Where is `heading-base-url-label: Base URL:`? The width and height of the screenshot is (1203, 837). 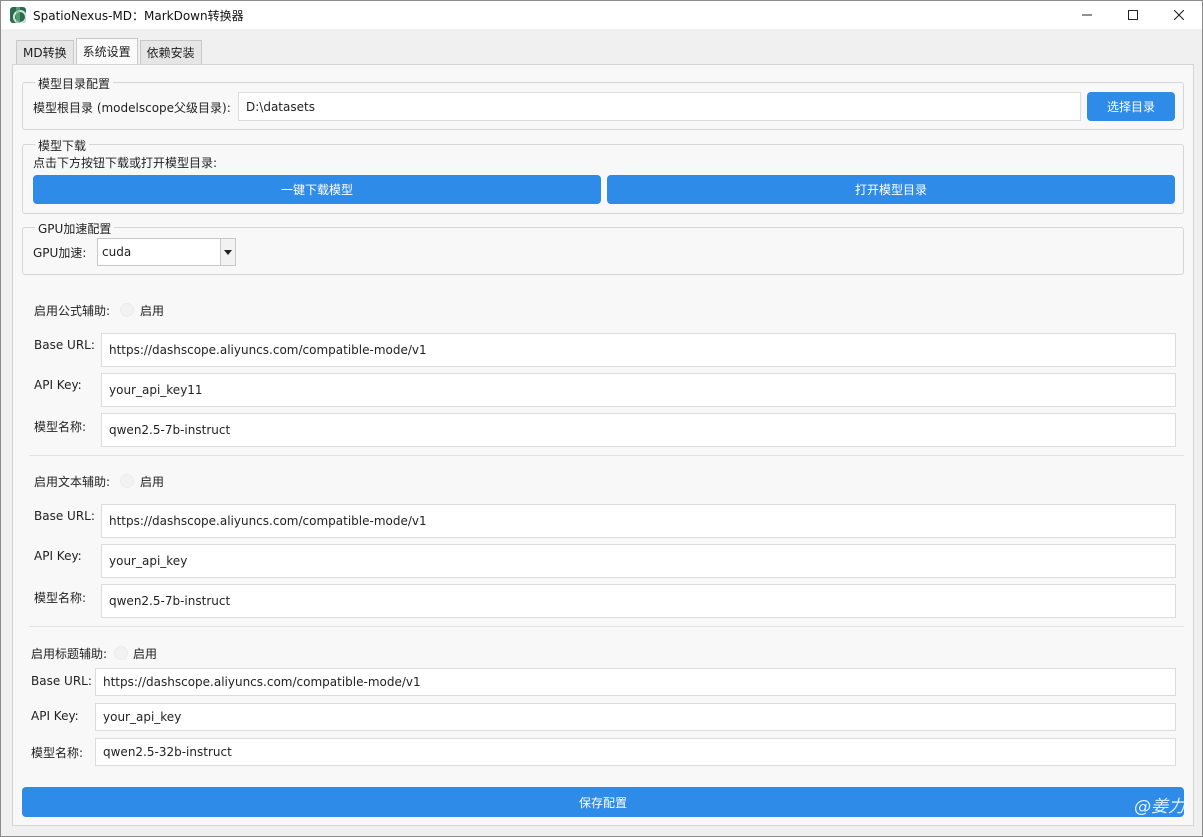 heading-base-url-label: Base URL: is located at coordinates (61, 681).